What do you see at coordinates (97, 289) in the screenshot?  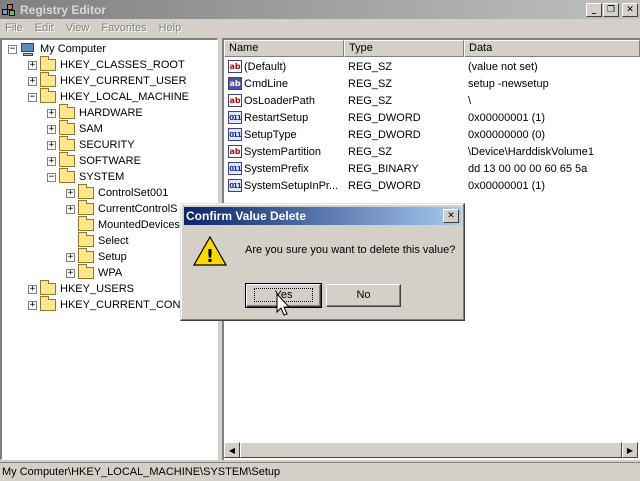 I see `tree-node-label: HKEY_USERS` at bounding box center [97, 289].